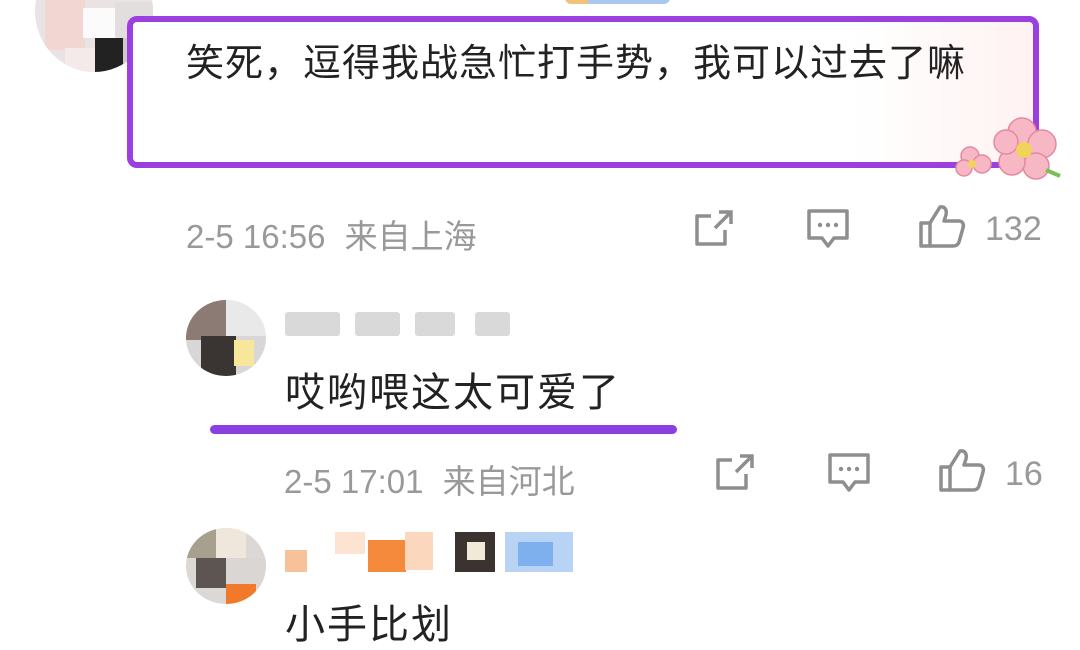  I want to click on user-badge-icon, so click(617, 2).